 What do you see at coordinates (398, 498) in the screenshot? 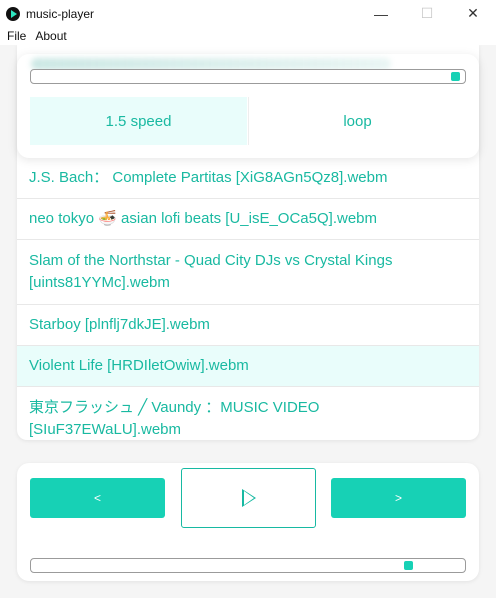
I see `next-button: >` at bounding box center [398, 498].